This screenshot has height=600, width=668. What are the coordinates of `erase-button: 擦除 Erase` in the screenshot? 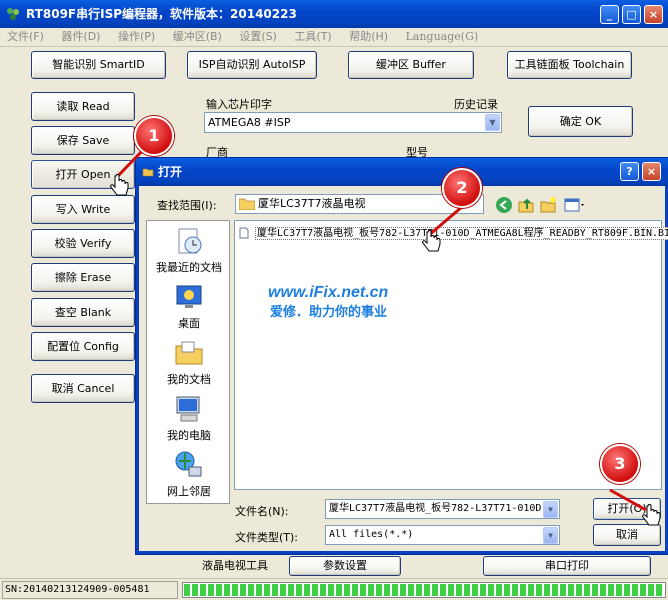 It's located at (83, 277).